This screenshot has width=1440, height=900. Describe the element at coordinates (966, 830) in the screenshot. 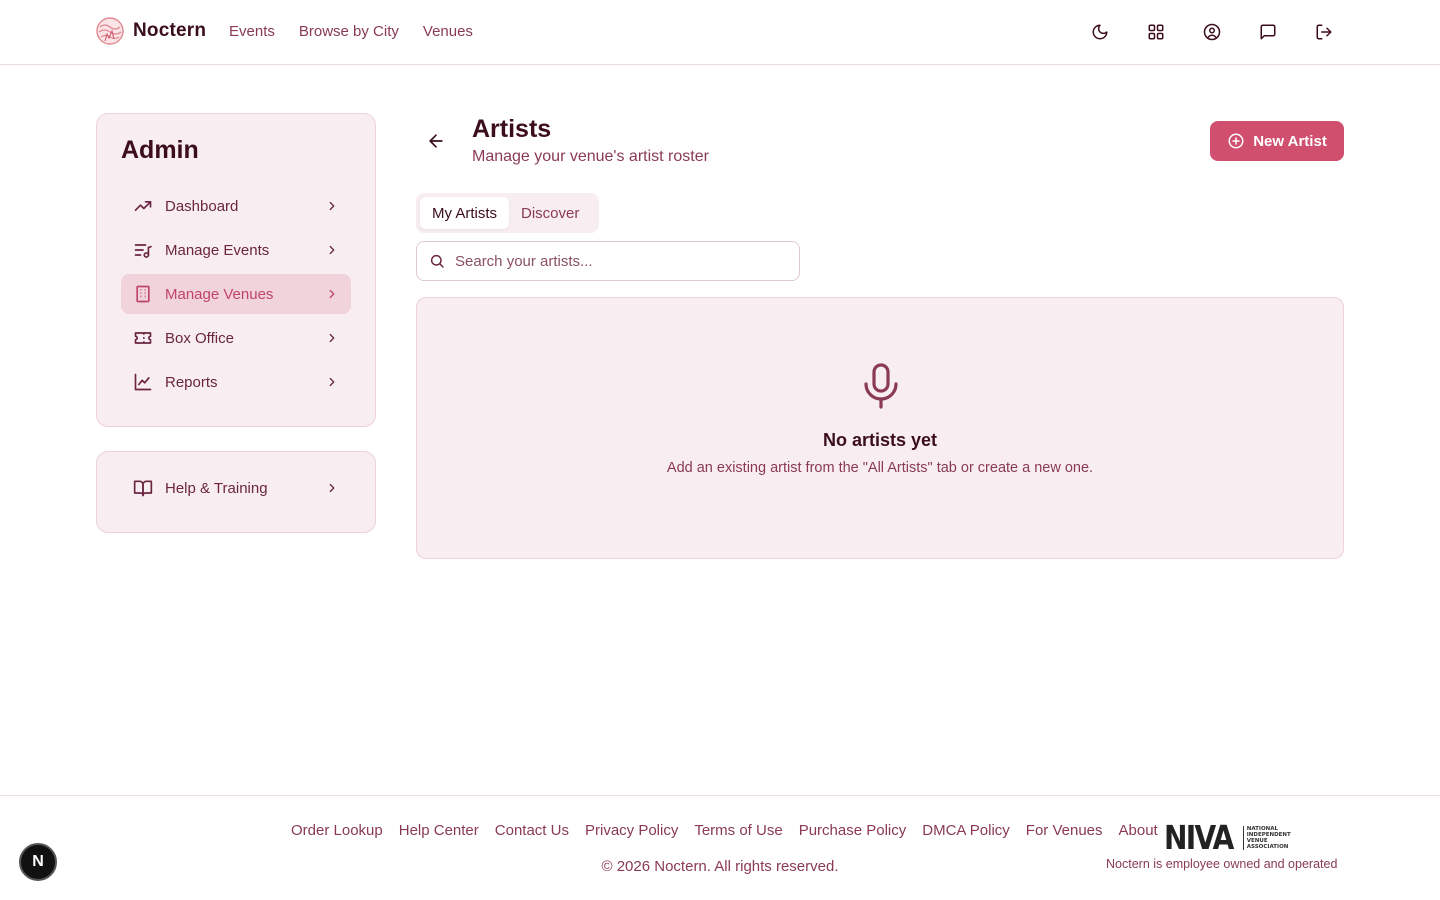

I see `footer-link-dmca-policy: DMCA Policy` at that location.